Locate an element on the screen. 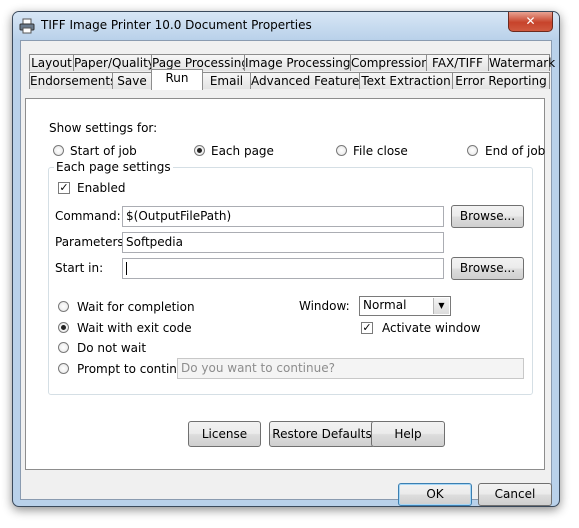 The width and height of the screenshot is (579, 528). radio-wait-for-completion-label: Wait for completion is located at coordinates (136, 307).